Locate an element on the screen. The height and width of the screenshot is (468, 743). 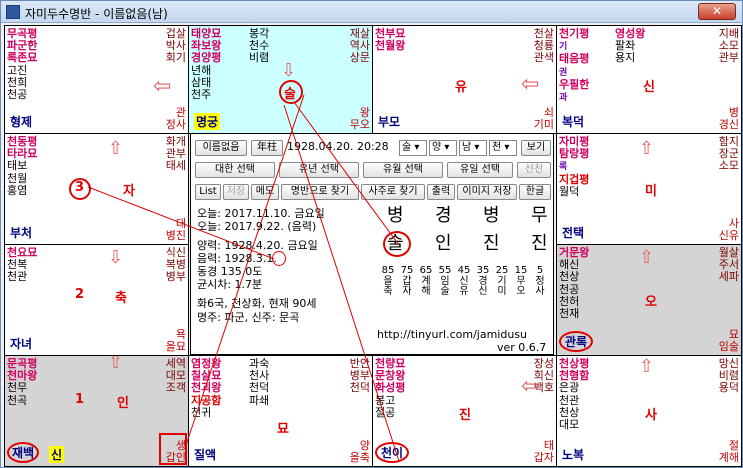
palace-myeonggung: 태양묘 좌보왕 경양평 년해 삼태 천주 봉각 천수 비렴 재살 역사 상문 왕 무오 명궁 술 ⇩ is located at coordinates (280, 79).